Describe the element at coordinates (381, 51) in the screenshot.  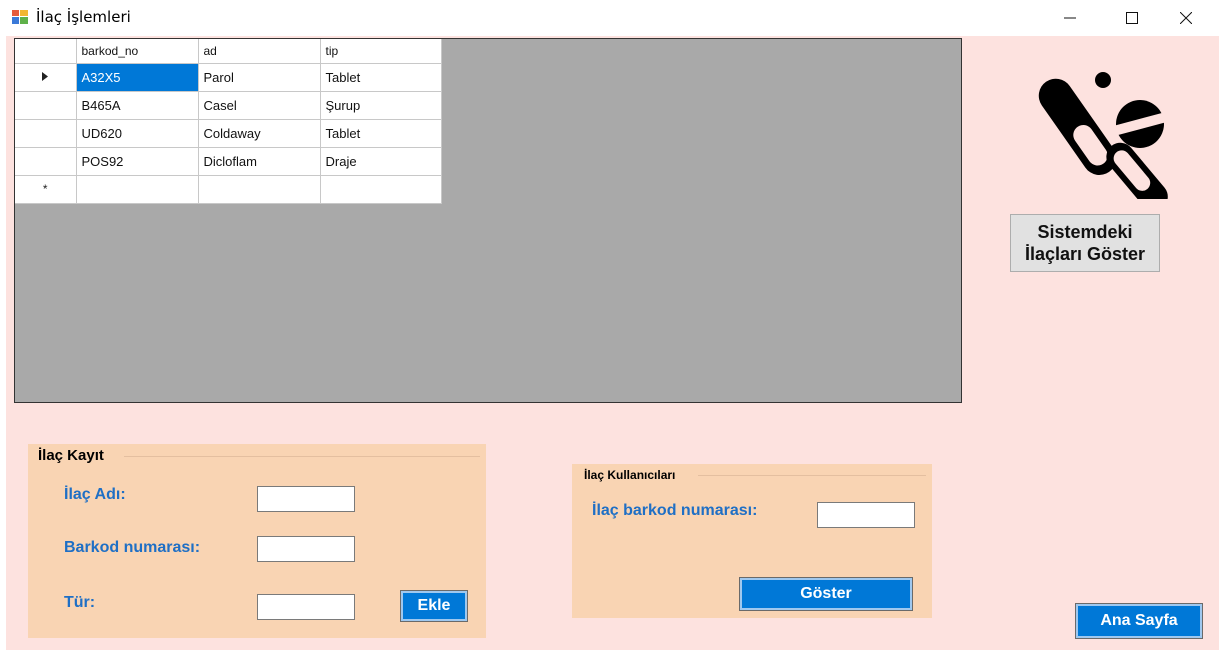
I see `column-header: tip` at that location.